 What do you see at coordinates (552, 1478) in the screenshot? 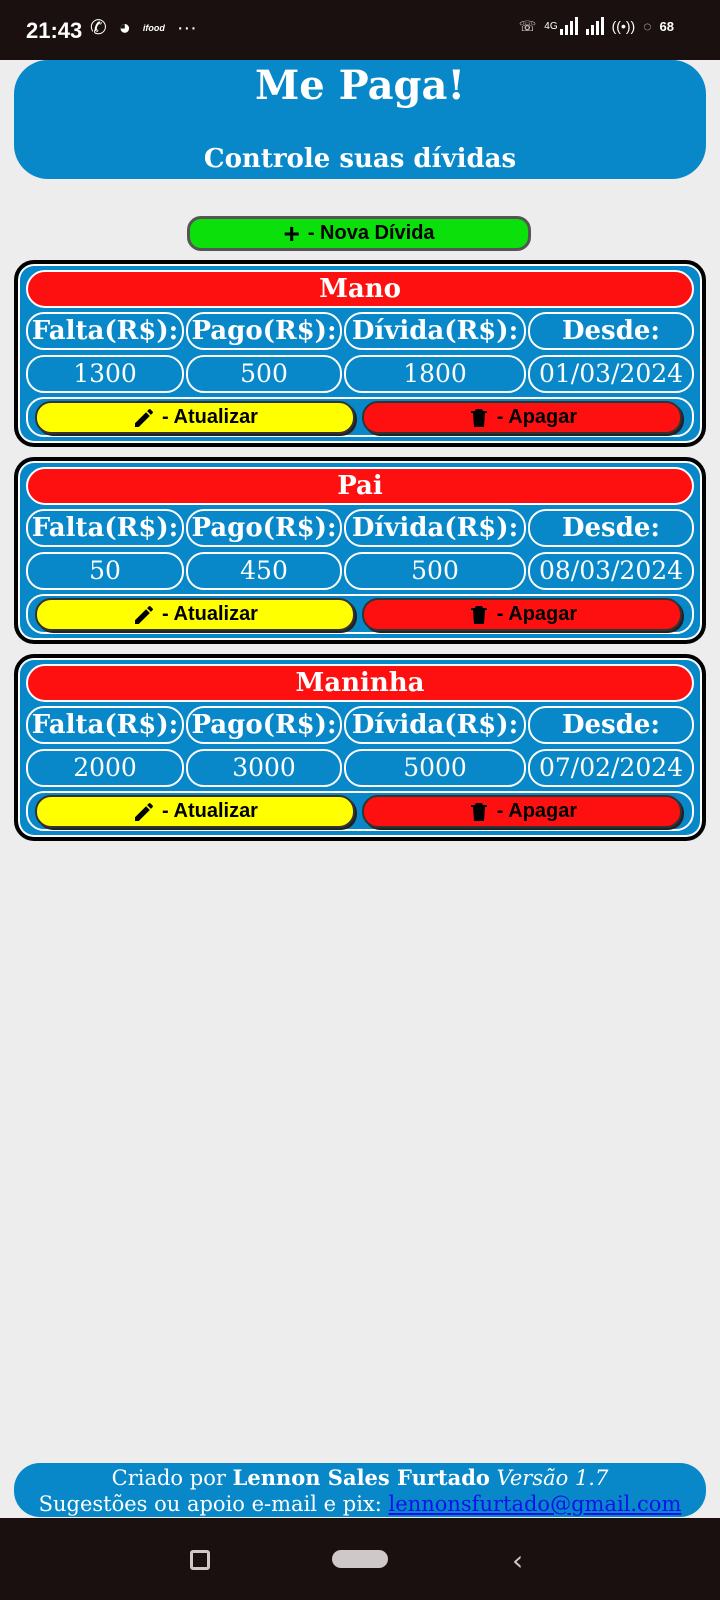
I see `version-text: Versão 1.7` at bounding box center [552, 1478].